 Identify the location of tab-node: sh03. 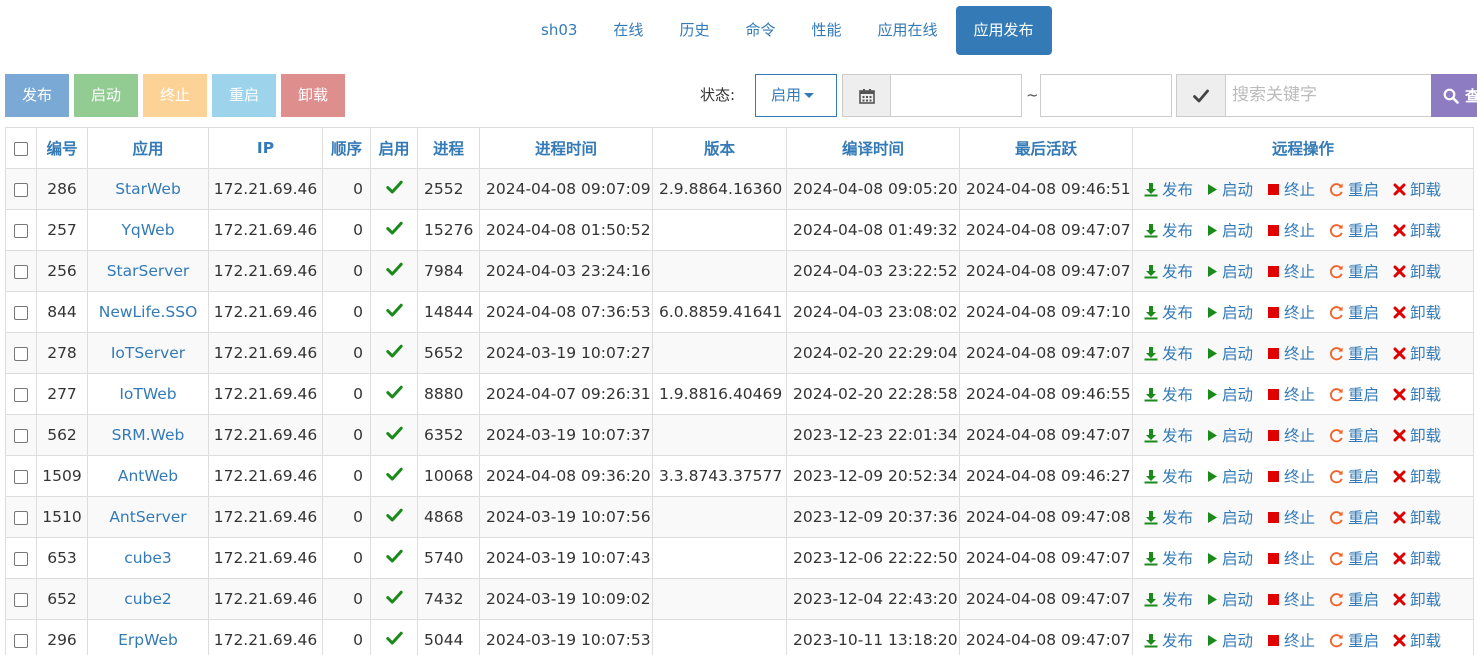
(559, 30).